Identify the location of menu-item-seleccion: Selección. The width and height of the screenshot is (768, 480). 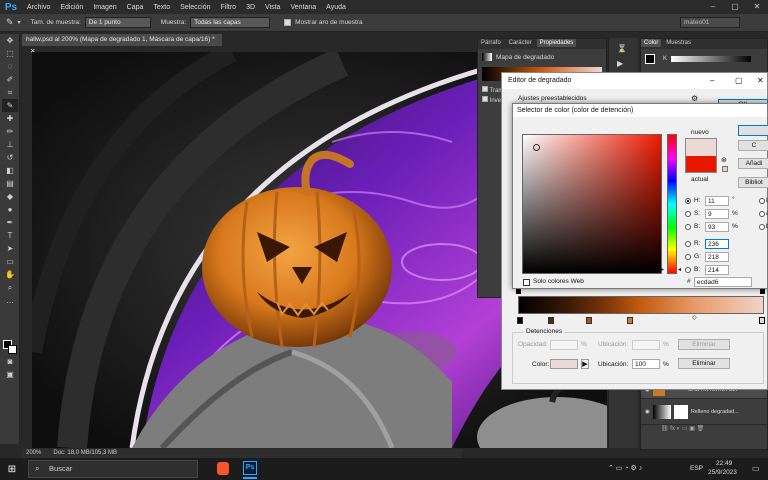
(195, 7).